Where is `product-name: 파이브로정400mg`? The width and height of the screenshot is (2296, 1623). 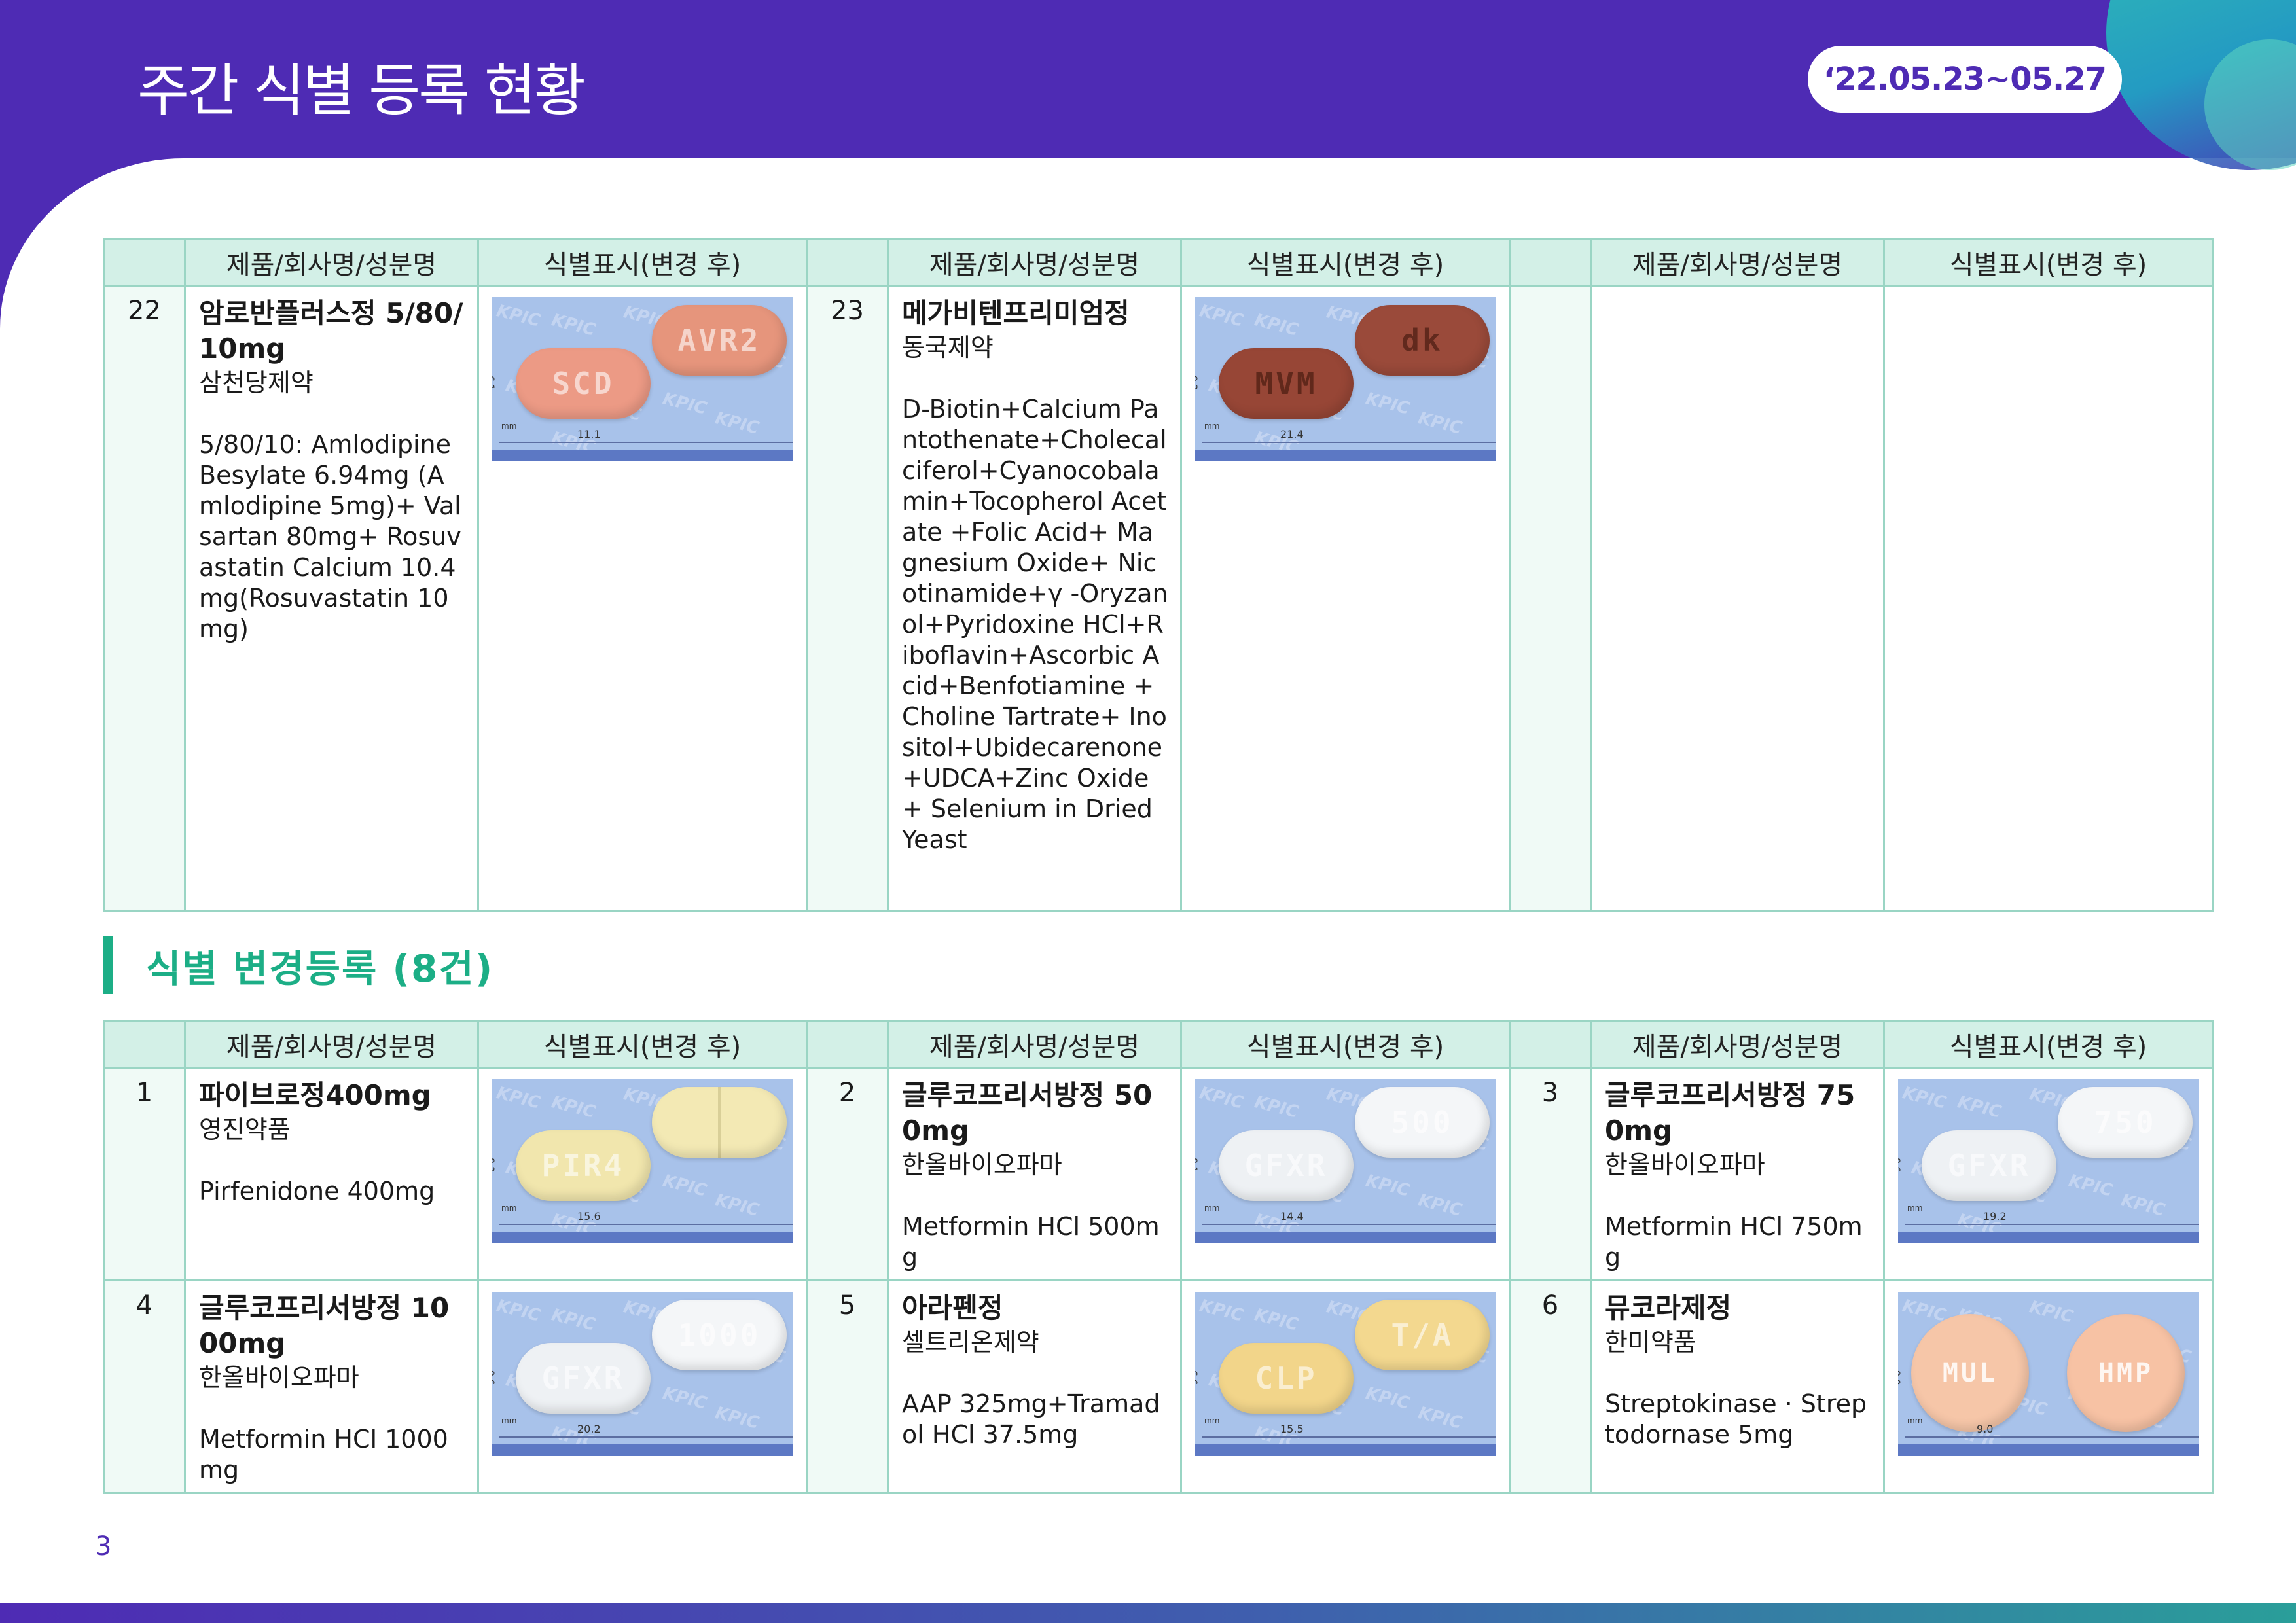 product-name: 파이브로정400mg is located at coordinates (315, 1095).